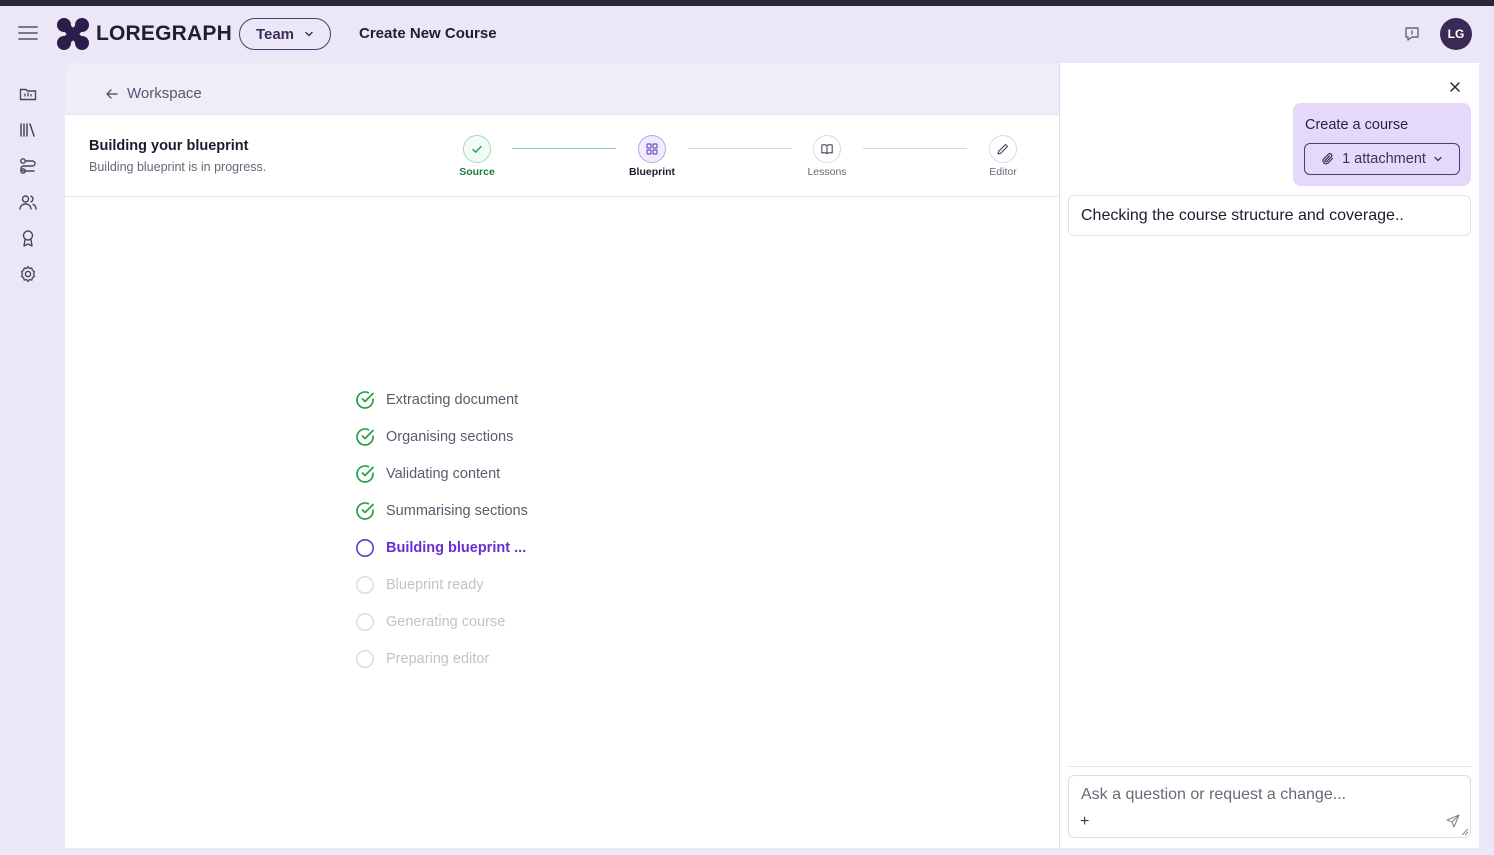 The width and height of the screenshot is (1494, 855). What do you see at coordinates (28, 458) in the screenshot?
I see `side-rail` at bounding box center [28, 458].